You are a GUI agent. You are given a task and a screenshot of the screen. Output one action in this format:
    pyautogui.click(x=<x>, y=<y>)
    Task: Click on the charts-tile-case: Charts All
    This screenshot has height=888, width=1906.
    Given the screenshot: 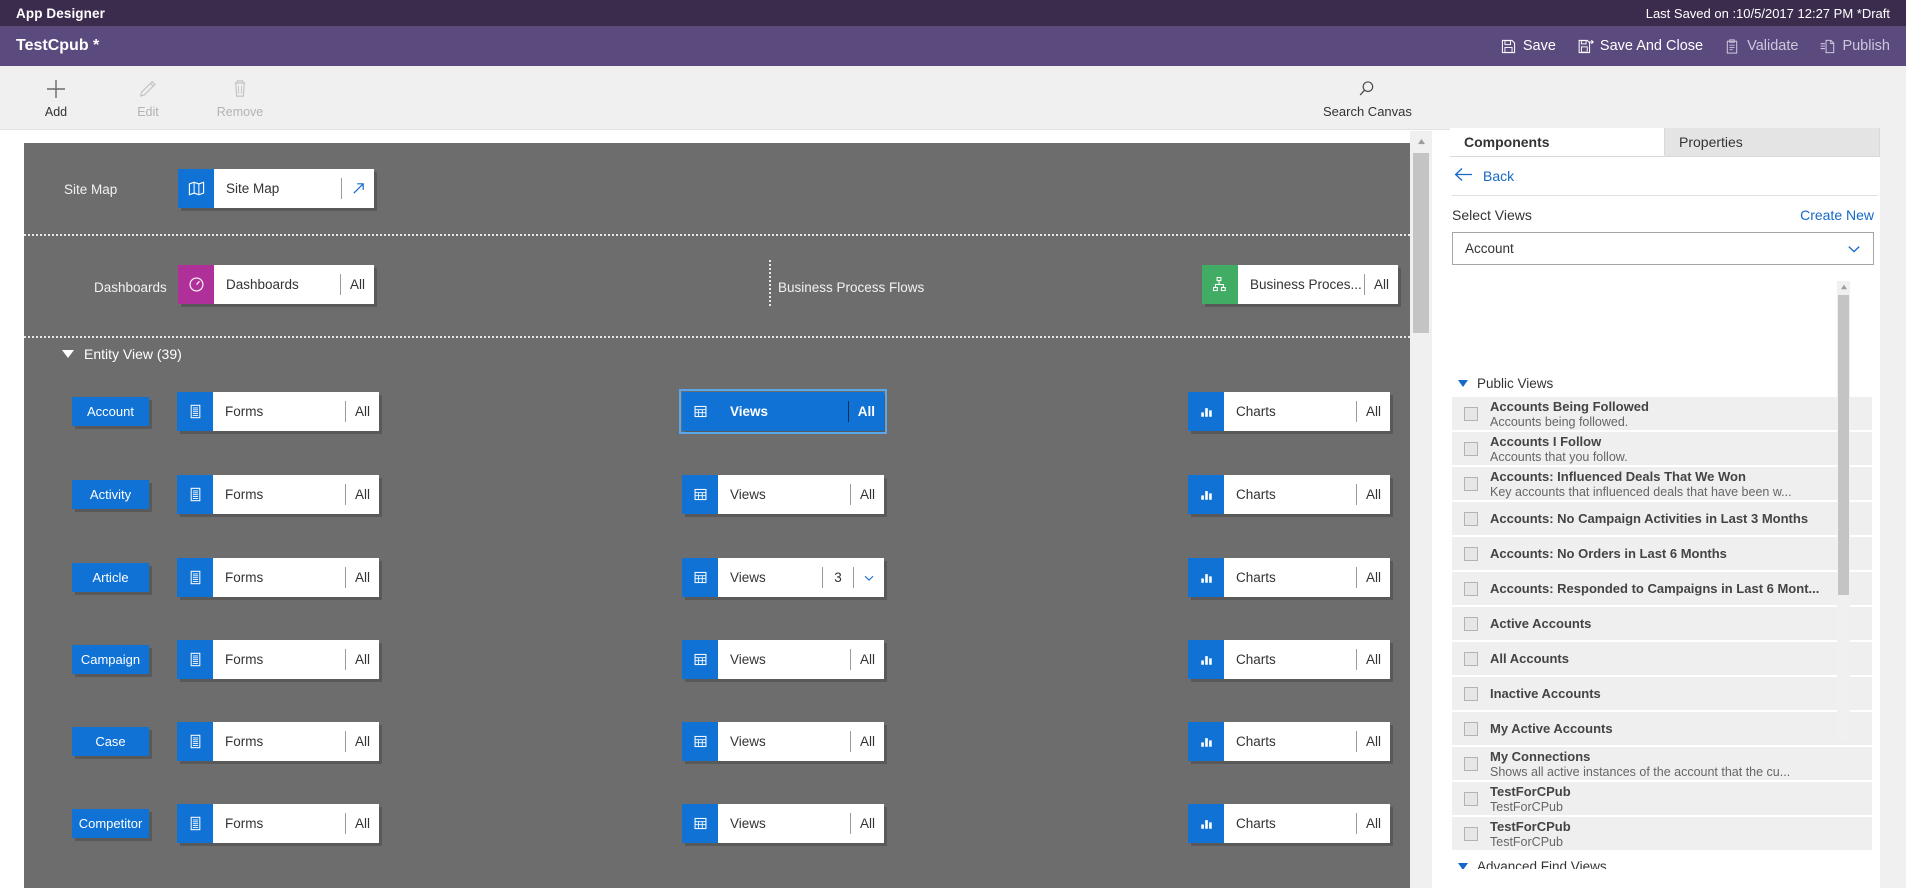 What is the action you would take?
    pyautogui.click(x=1289, y=741)
    